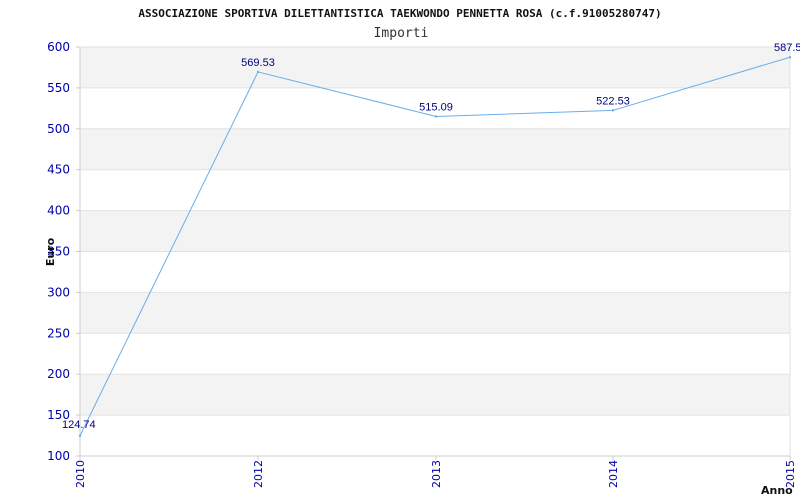  I want to click on y-tick-label: 300, so click(58, 292).